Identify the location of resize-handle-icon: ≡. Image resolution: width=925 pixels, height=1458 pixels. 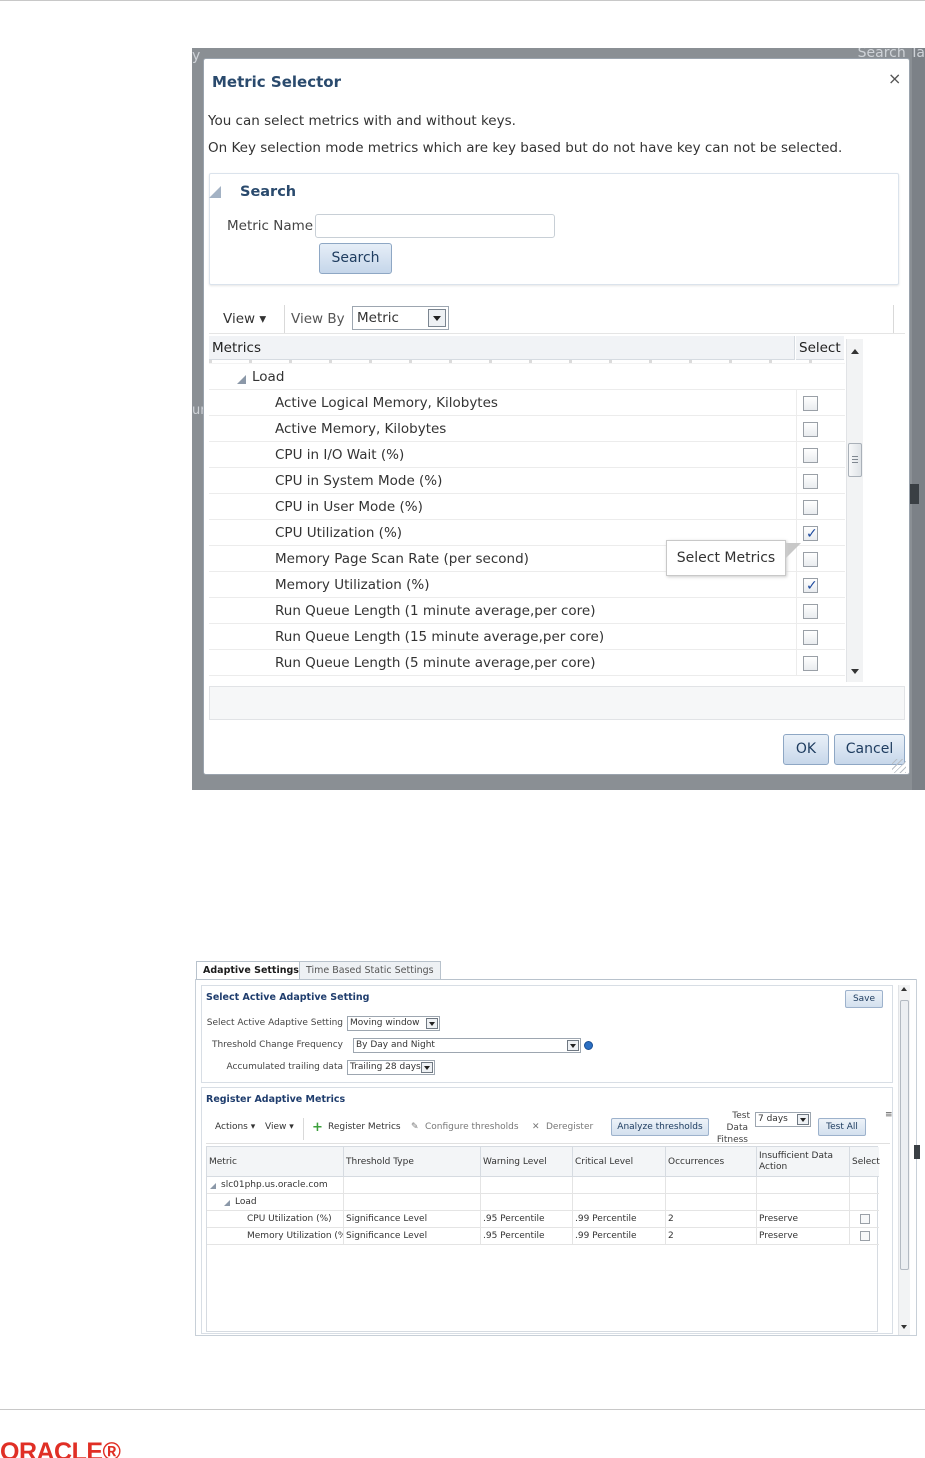
(889, 1115).